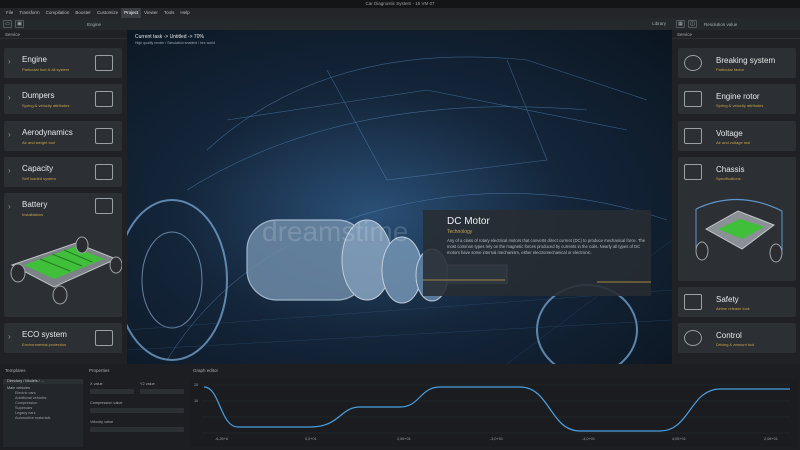  I want to click on card-title: Voltage, so click(729, 133).